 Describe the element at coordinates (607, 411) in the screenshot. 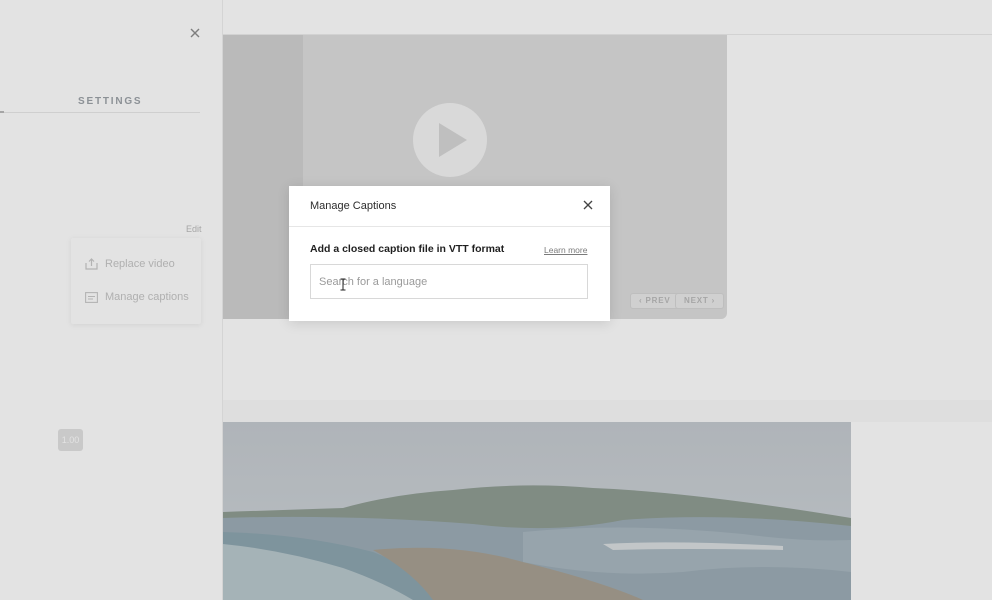

I see `section-divider` at that location.